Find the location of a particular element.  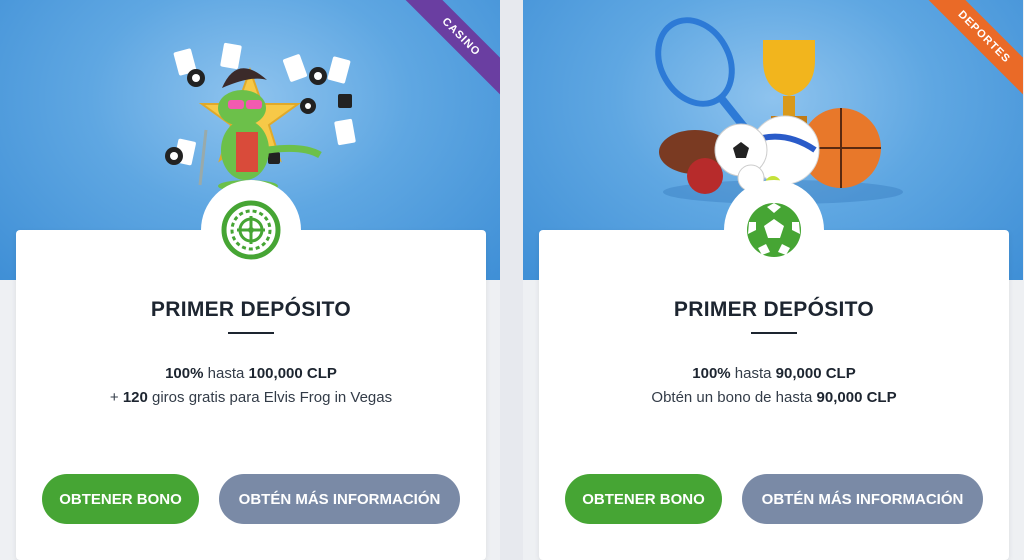

soccer-ball-icon is located at coordinates (774, 230).